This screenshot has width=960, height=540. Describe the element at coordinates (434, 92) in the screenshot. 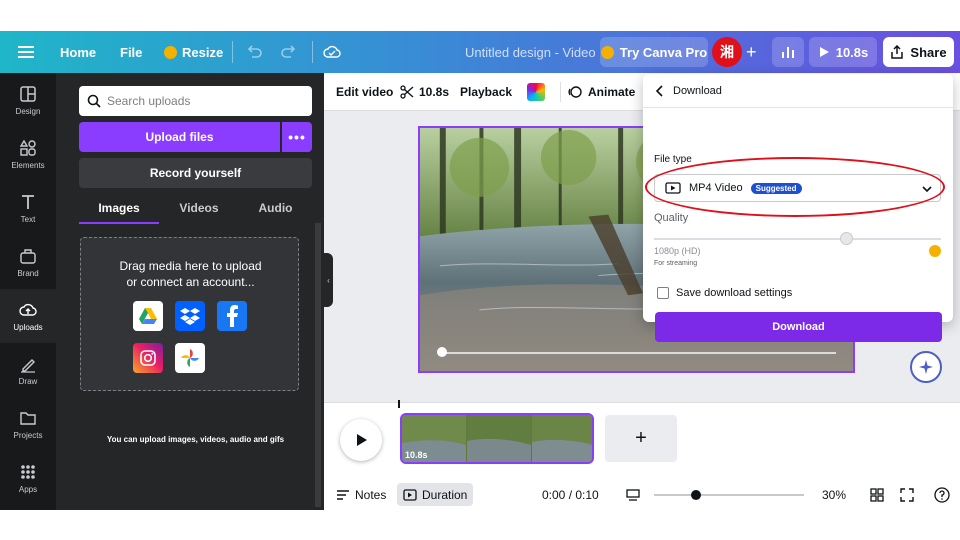

I see `trim-duration-label: 10.8s` at that location.